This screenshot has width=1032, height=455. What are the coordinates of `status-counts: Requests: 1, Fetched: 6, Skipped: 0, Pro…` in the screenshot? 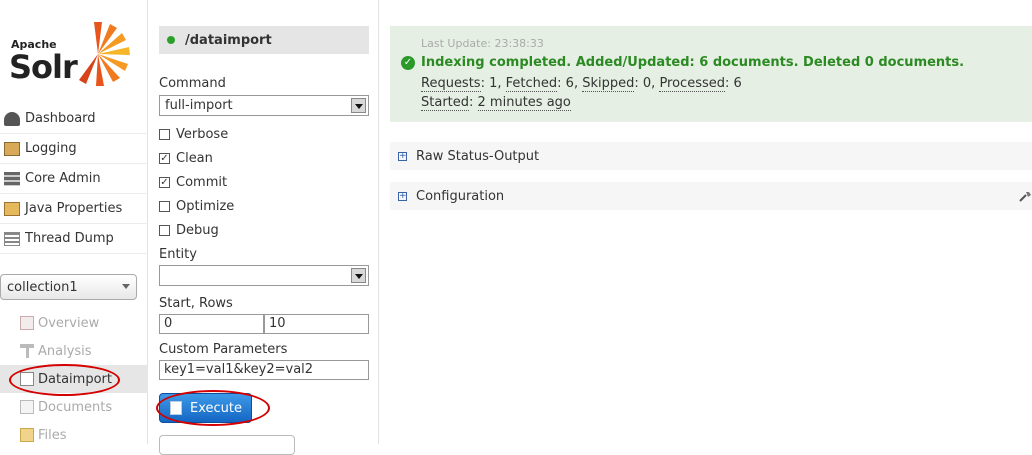 It's located at (581, 84).